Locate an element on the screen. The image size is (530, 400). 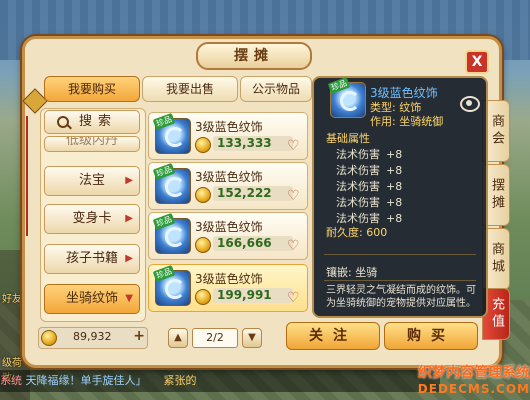
category-item-mount-ornament: 坐骑纹饰 ▼ is located at coordinates (92, 299).